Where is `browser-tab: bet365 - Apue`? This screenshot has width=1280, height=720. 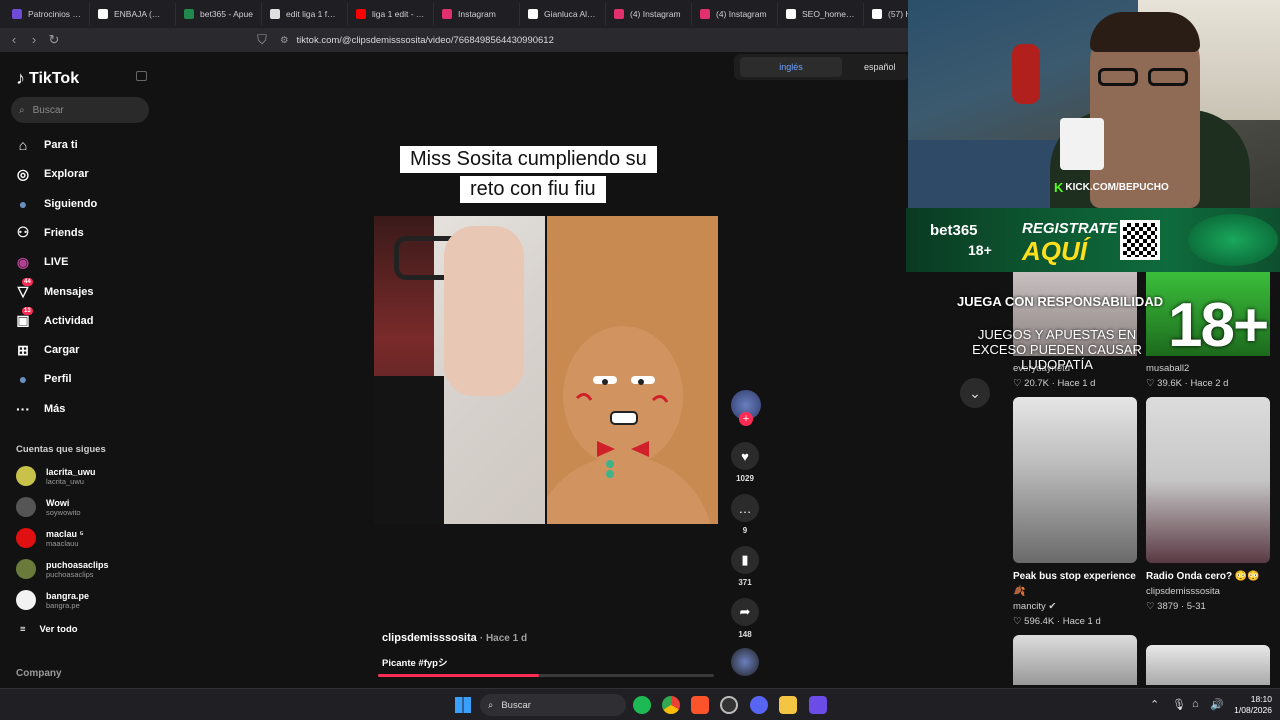 browser-tab: bet365 - Apue is located at coordinates (219, 14).